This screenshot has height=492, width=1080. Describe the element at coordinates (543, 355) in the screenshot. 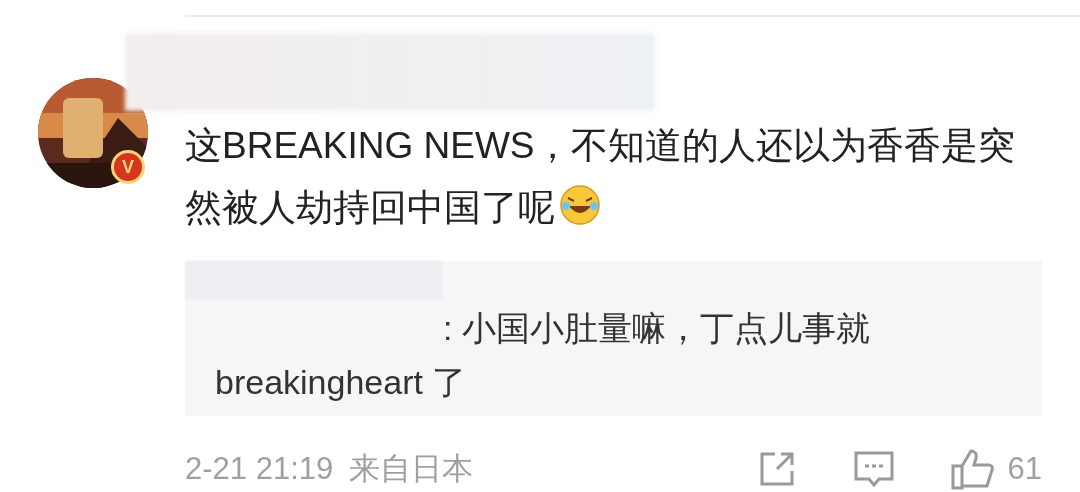

I see `reply-text: : 小国小肚量嘛，丁点儿事就 breakingheart 了` at that location.